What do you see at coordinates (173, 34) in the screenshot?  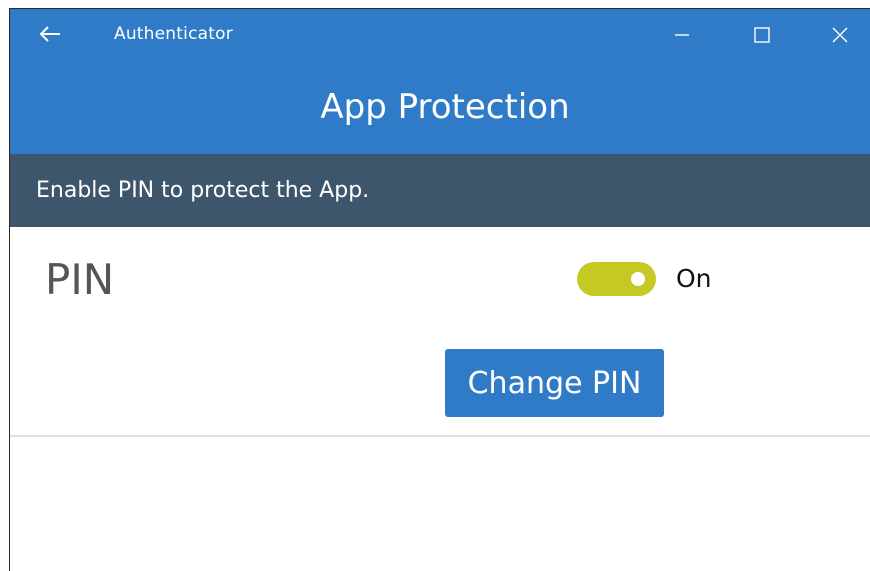 I see `app-title: Authenticator` at bounding box center [173, 34].